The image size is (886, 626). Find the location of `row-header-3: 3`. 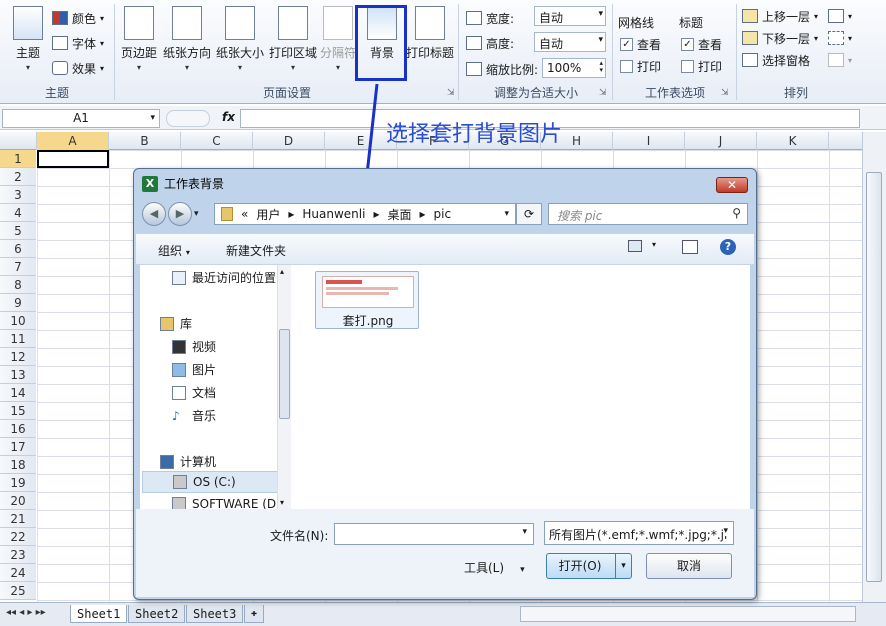

row-header-3: 3 is located at coordinates (18, 195).